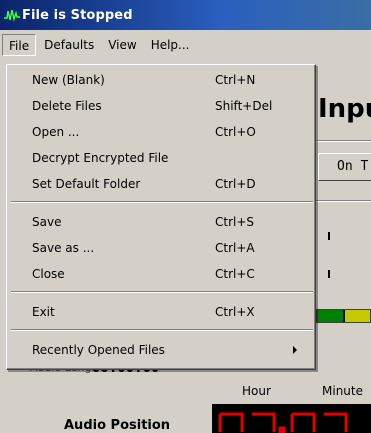 This screenshot has width=371, height=433. I want to click on menu-item-save-as: Save as ... Ctrl+A, so click(161, 248).